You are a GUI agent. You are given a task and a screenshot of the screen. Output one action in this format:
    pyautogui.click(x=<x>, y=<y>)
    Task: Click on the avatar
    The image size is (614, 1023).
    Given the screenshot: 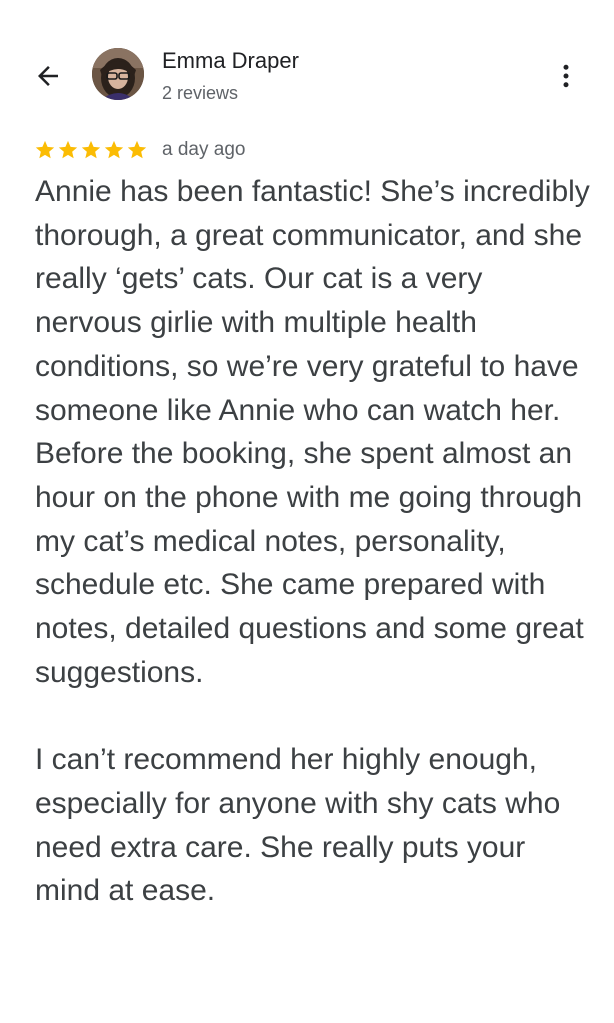 What is the action you would take?
    pyautogui.click(x=118, y=74)
    